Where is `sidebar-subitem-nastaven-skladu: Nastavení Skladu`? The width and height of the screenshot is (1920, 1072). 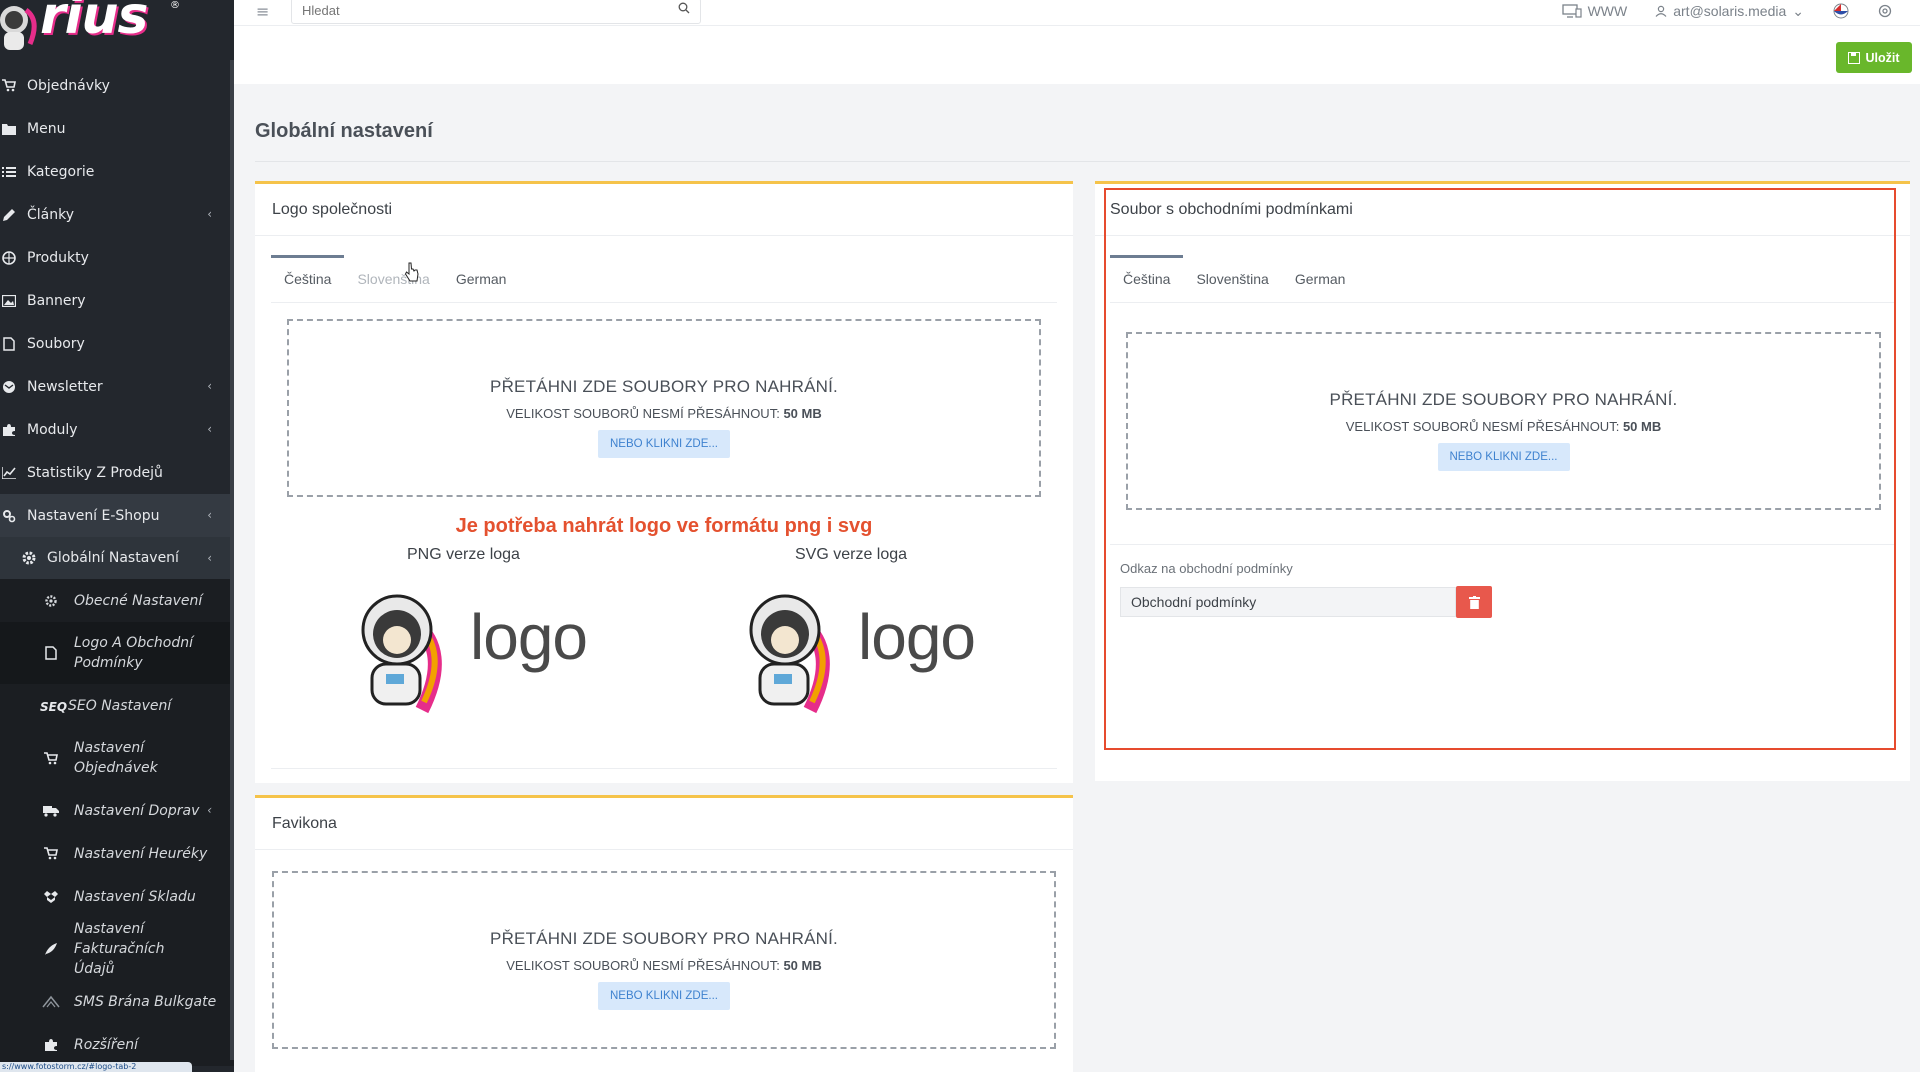 sidebar-subitem-nastaven-skladu: Nastavení Skladu is located at coordinates (117, 896).